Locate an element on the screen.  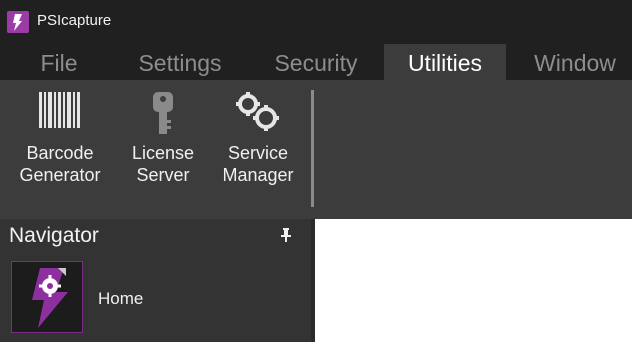
tab-utilities: Utilities is located at coordinates (445, 62).